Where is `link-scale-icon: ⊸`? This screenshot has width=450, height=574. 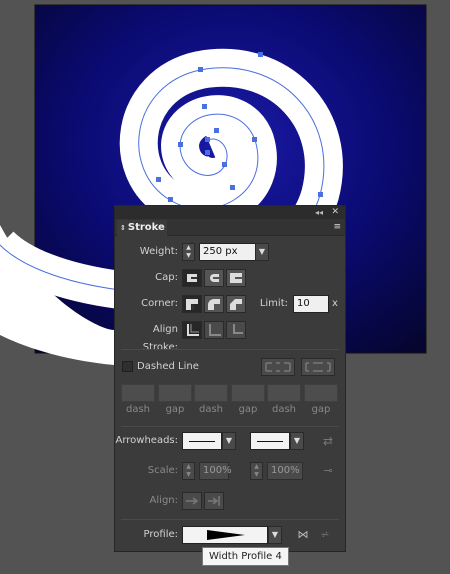 link-scale-icon: ⊸ is located at coordinates (328, 471).